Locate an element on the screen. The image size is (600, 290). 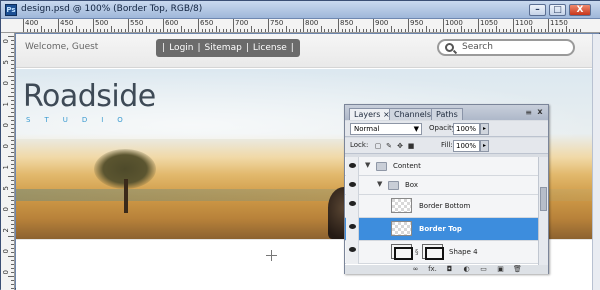
nav-link-sitemap: Sitemap is located at coordinates (223, 48).